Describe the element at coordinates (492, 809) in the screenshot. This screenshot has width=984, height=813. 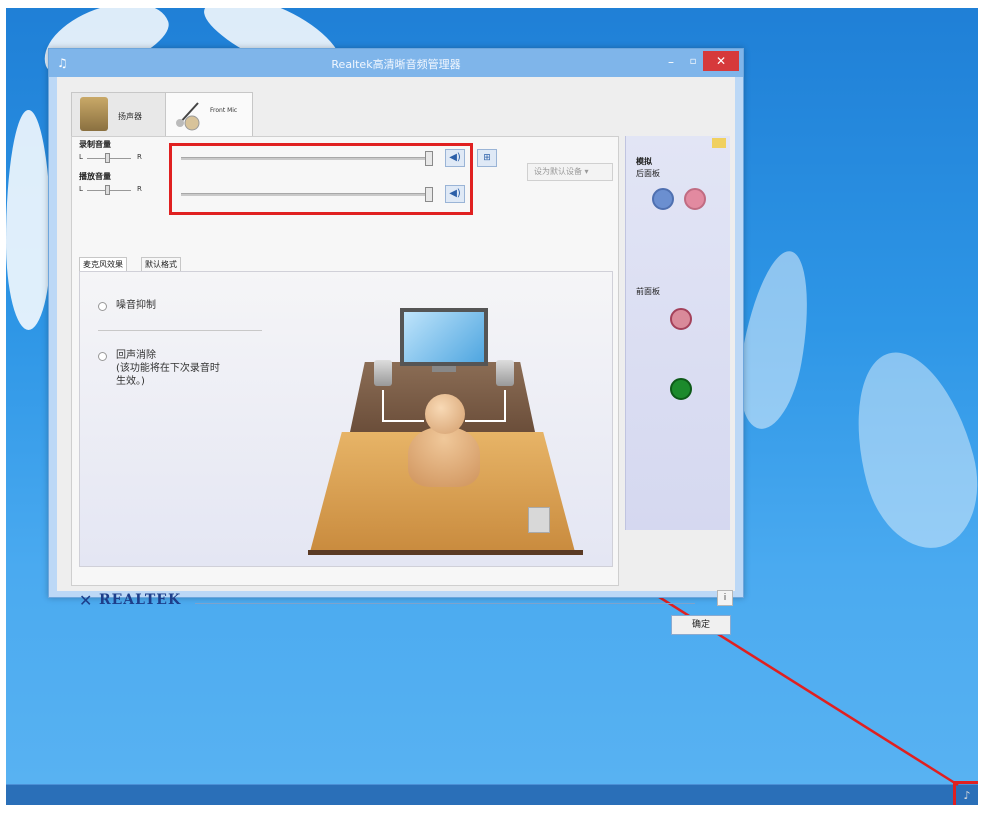
I see `screenshot-border-bottom` at that location.